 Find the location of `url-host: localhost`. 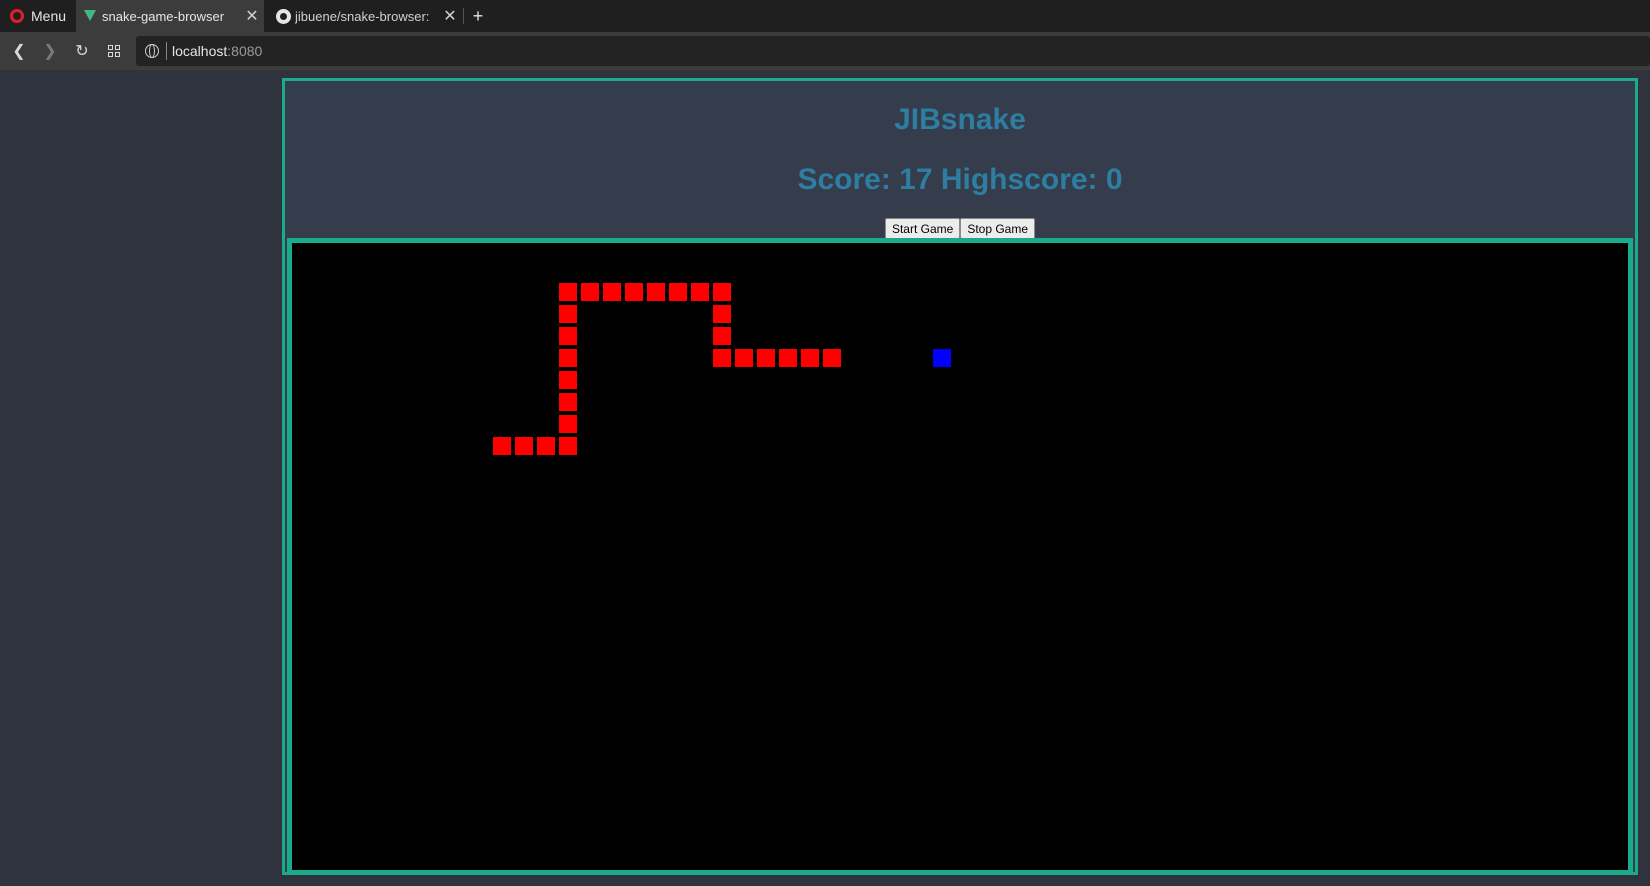

url-host: localhost is located at coordinates (200, 51).